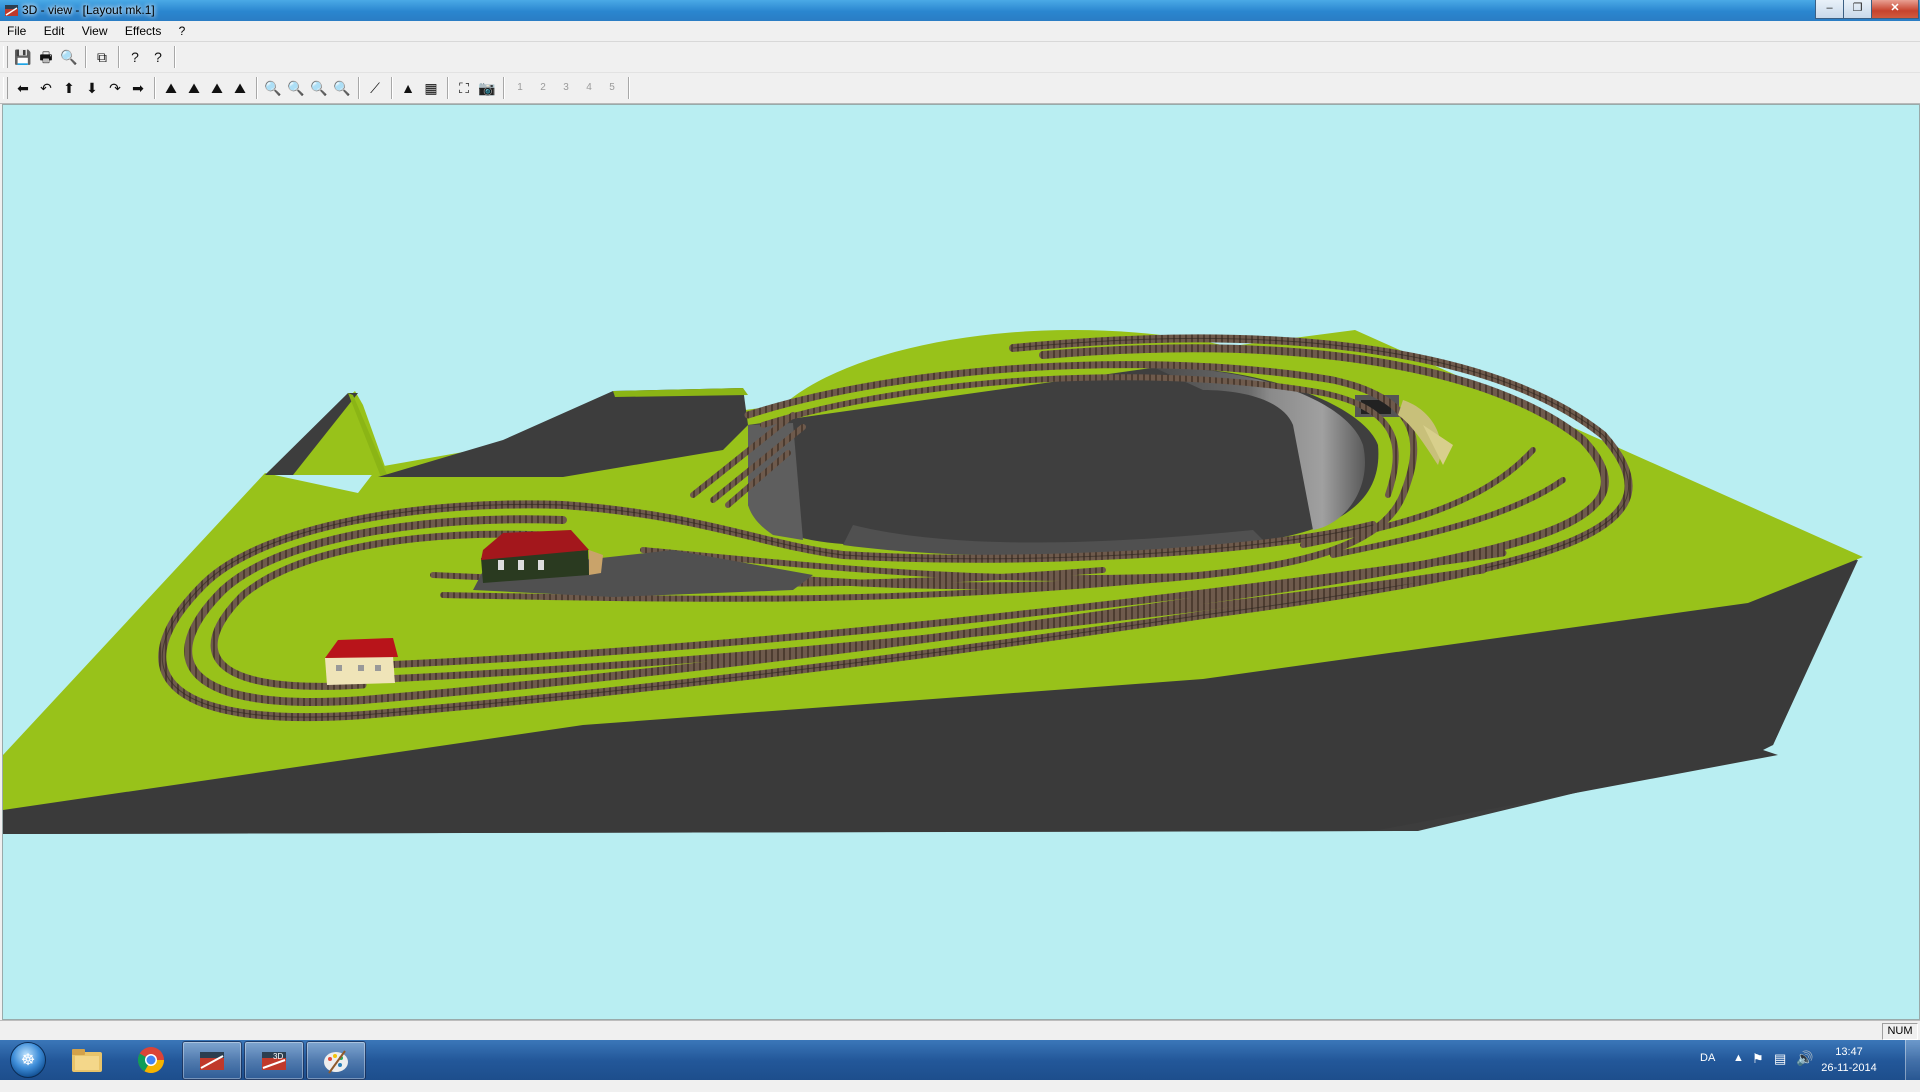 The height and width of the screenshot is (1092, 1920). What do you see at coordinates (182, 29) in the screenshot?
I see `menu-help: ?` at bounding box center [182, 29].